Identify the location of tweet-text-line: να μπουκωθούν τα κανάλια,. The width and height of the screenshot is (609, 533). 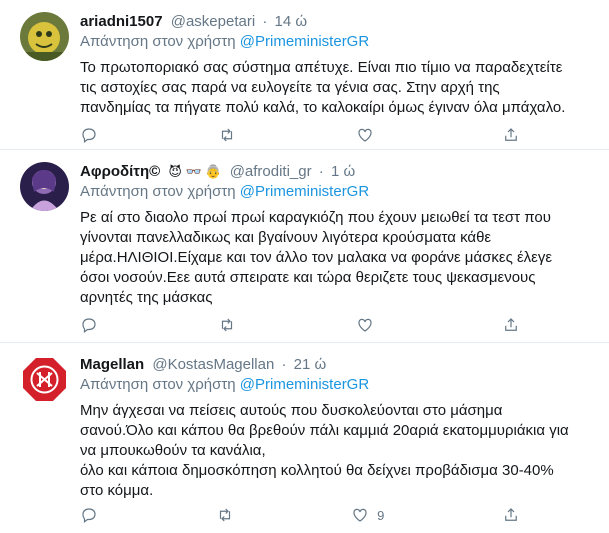
(173, 450).